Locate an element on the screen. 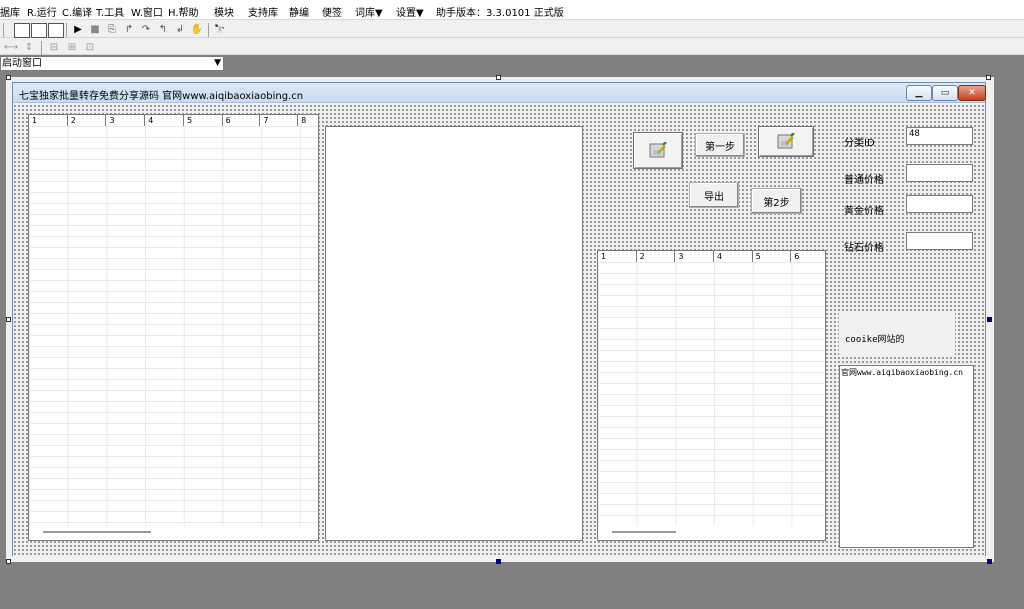 Image resolution: width=1024 pixels, height=609 pixels. layout-three-icon is located at coordinates (56, 30).